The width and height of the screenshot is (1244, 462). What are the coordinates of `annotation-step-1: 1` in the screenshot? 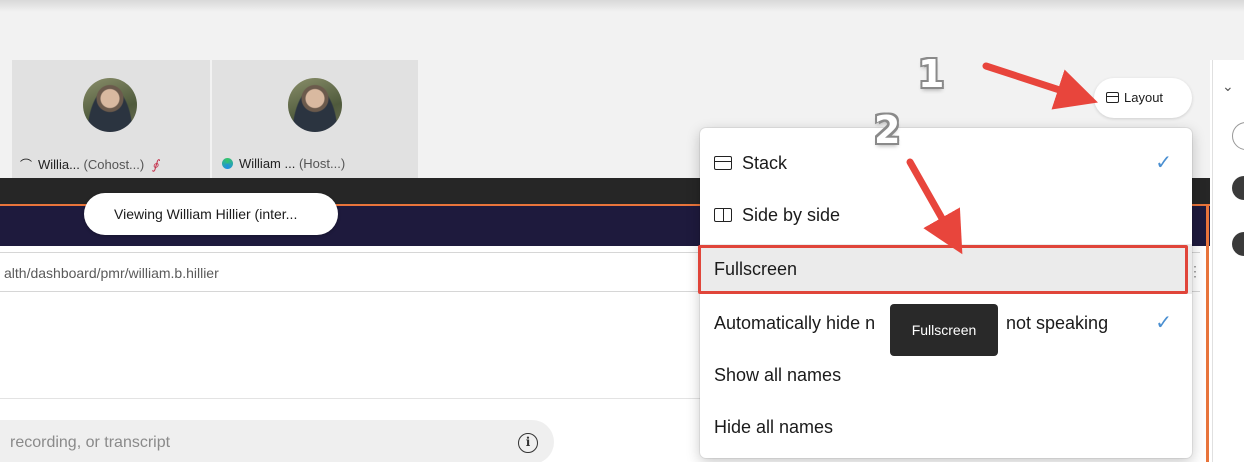 It's located at (931, 74).